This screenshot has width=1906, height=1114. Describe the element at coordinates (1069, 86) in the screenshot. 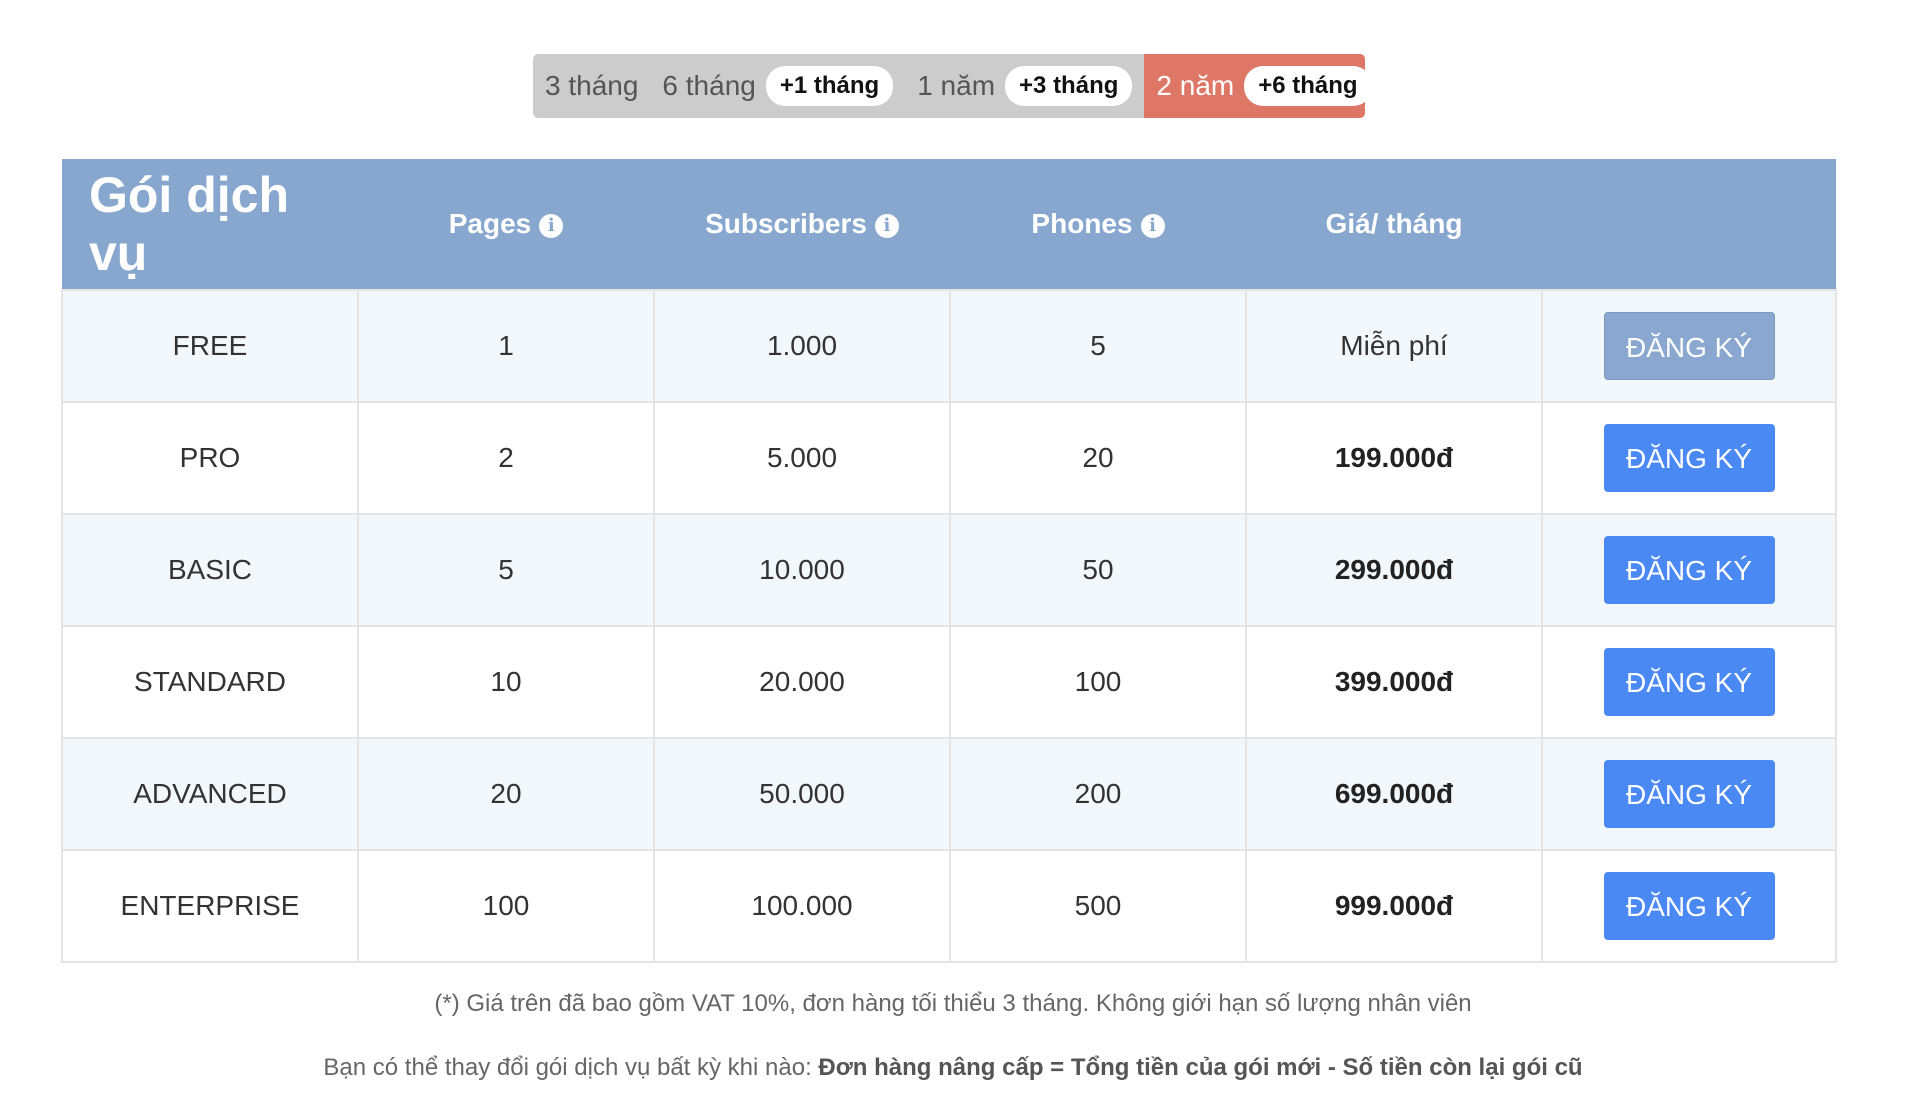

I see `period-bonus-badge: +3 tháng` at that location.